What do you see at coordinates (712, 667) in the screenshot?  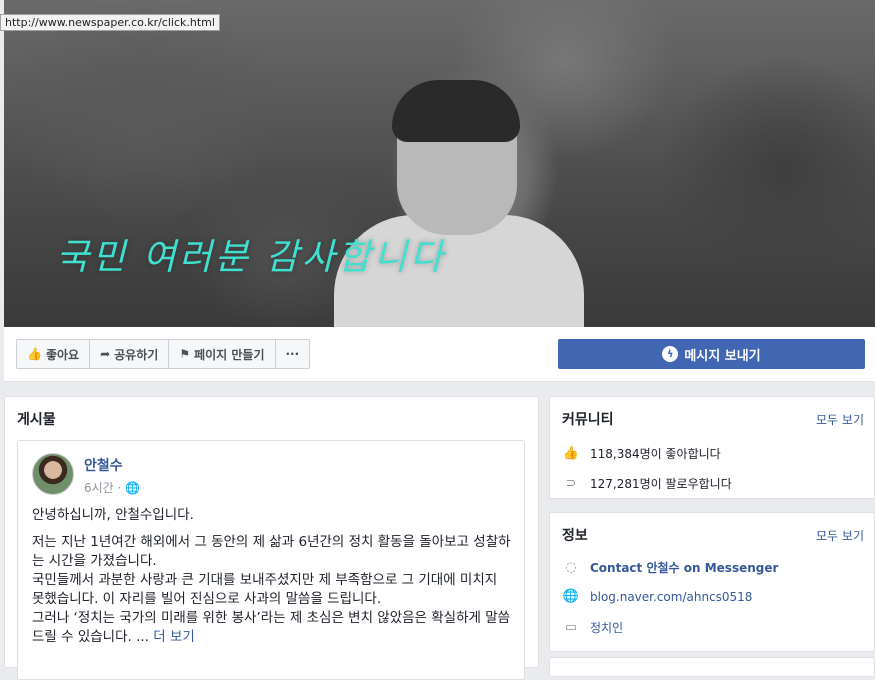 I see `next-card-peek` at bounding box center [712, 667].